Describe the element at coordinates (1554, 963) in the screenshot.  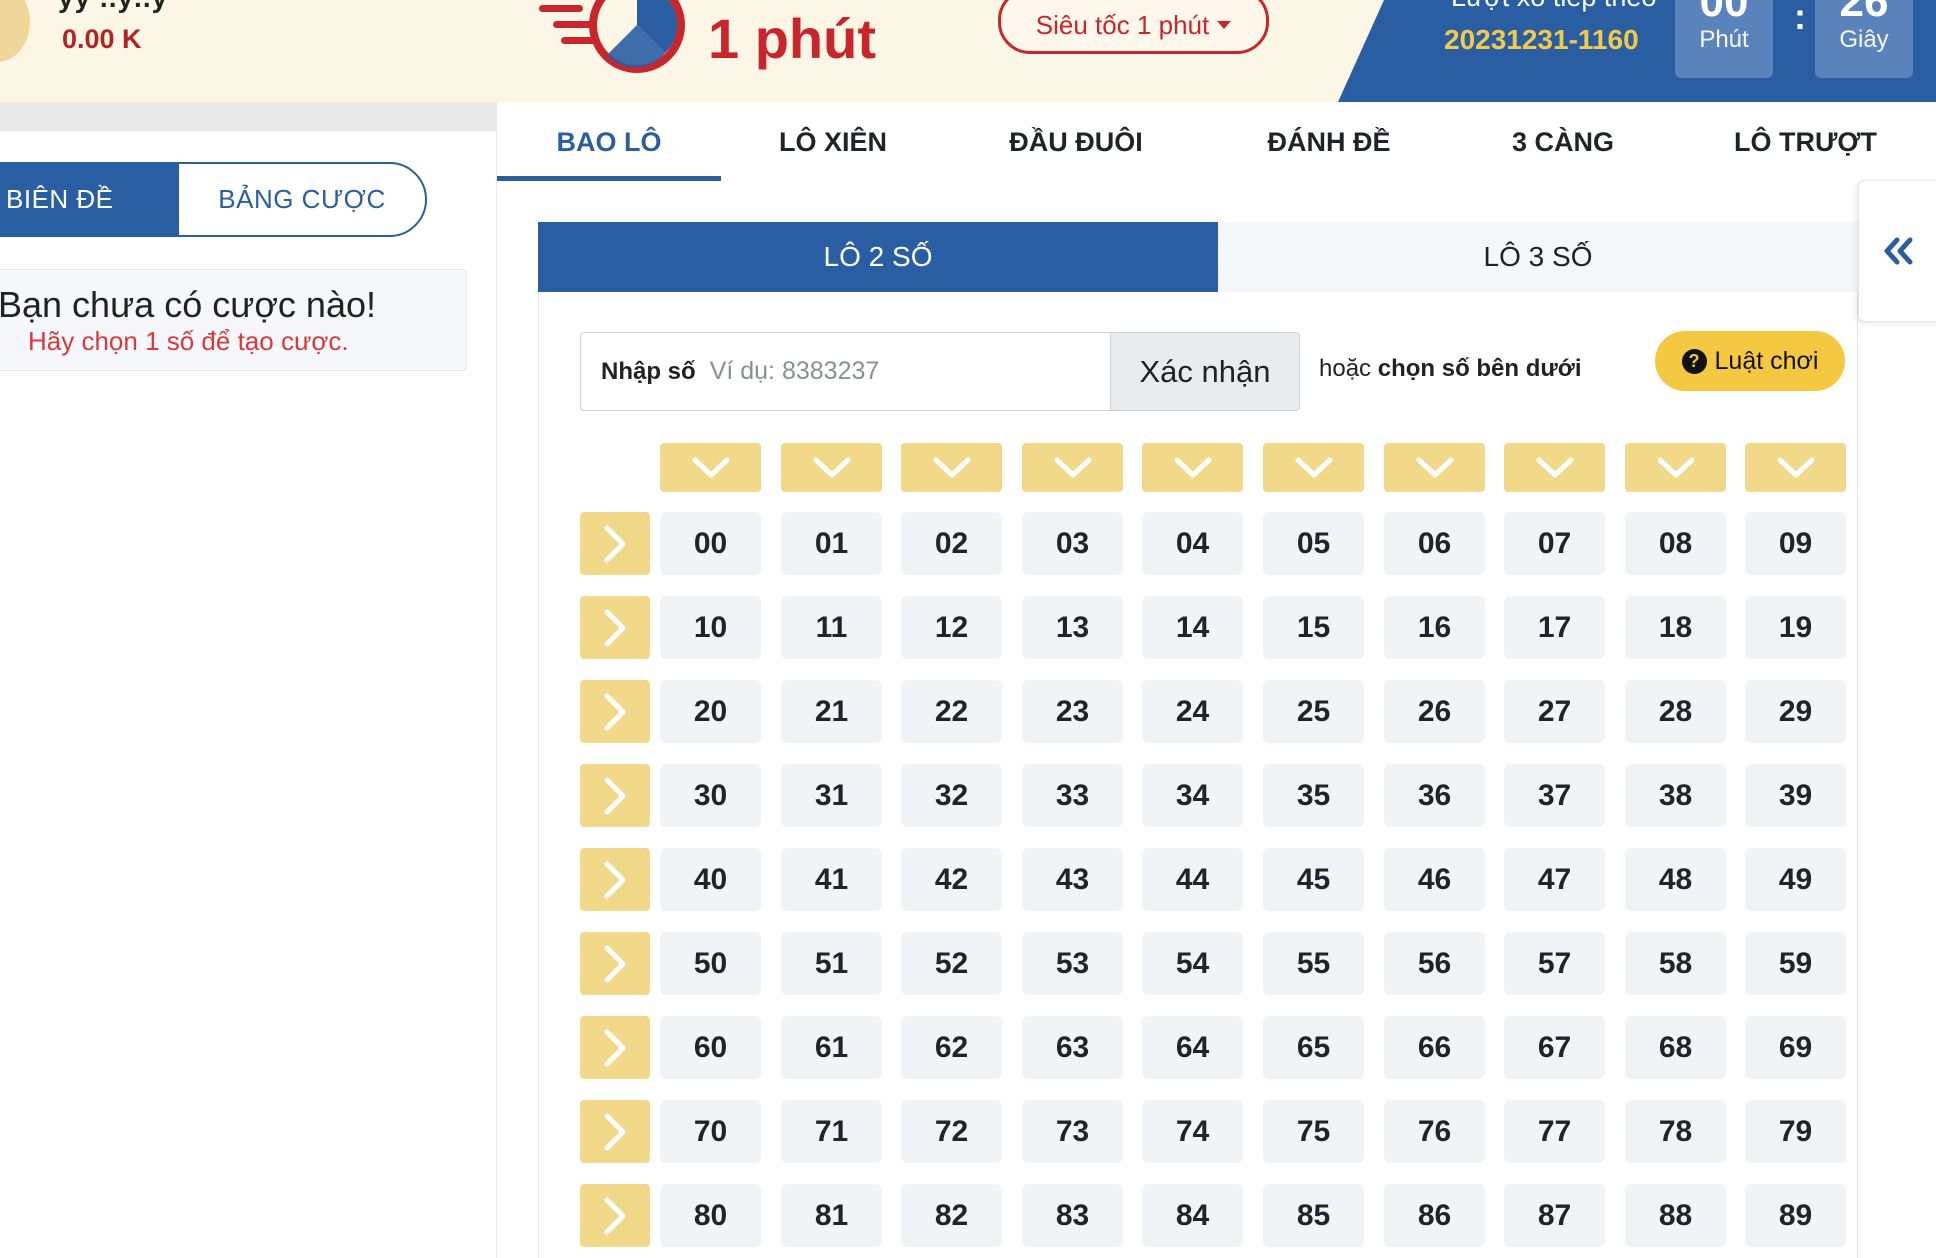
I see `number-cell: 57` at that location.